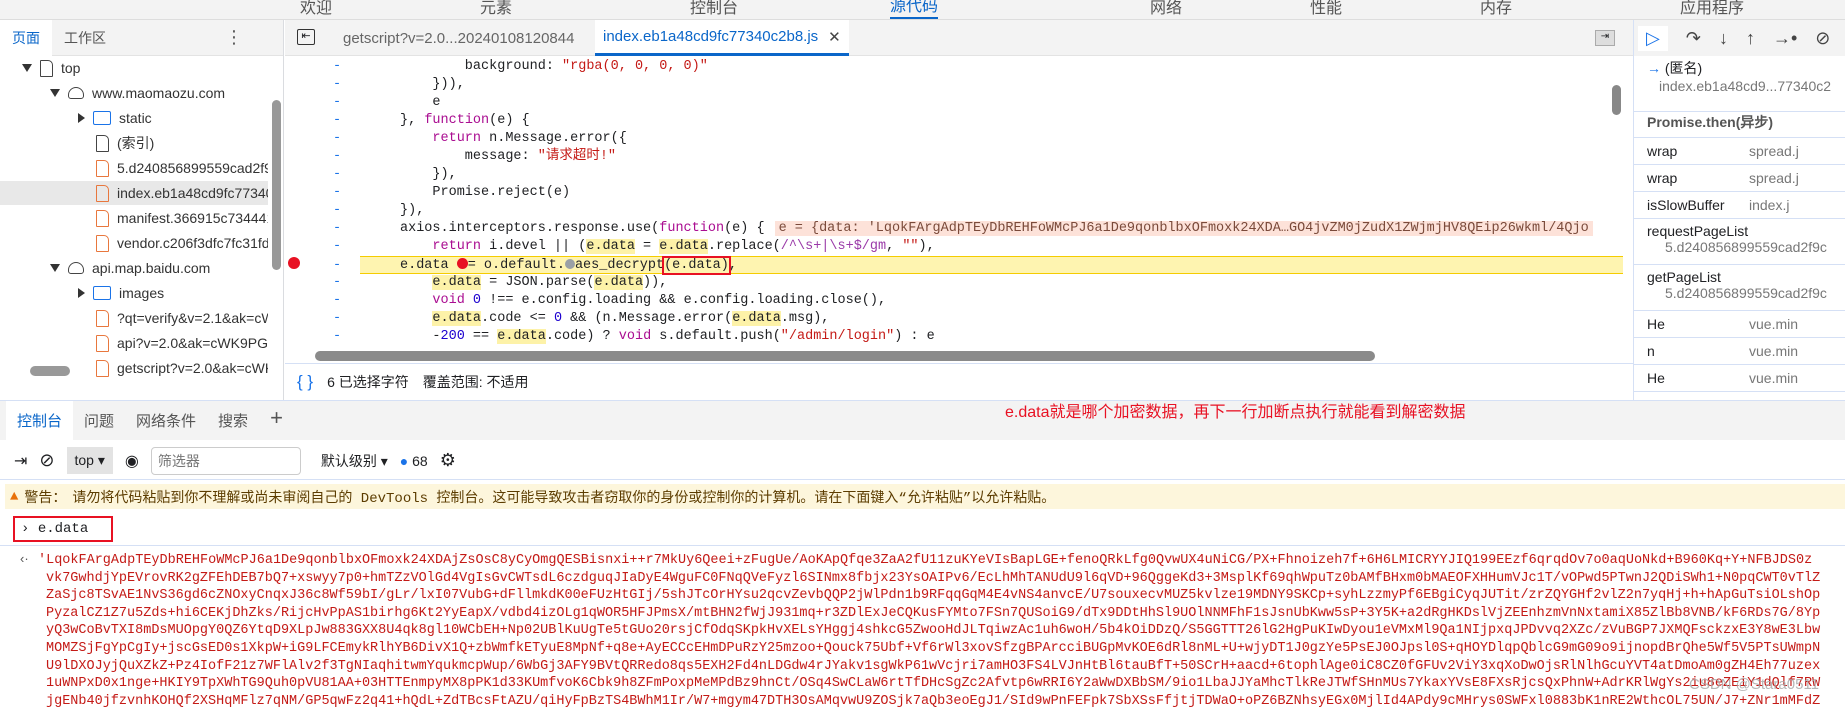 The height and width of the screenshot is (711, 1845). What do you see at coordinates (954, 283) in the screenshot?
I see `code-line: - e.data = JSON.parse(e.data)),` at bounding box center [954, 283].